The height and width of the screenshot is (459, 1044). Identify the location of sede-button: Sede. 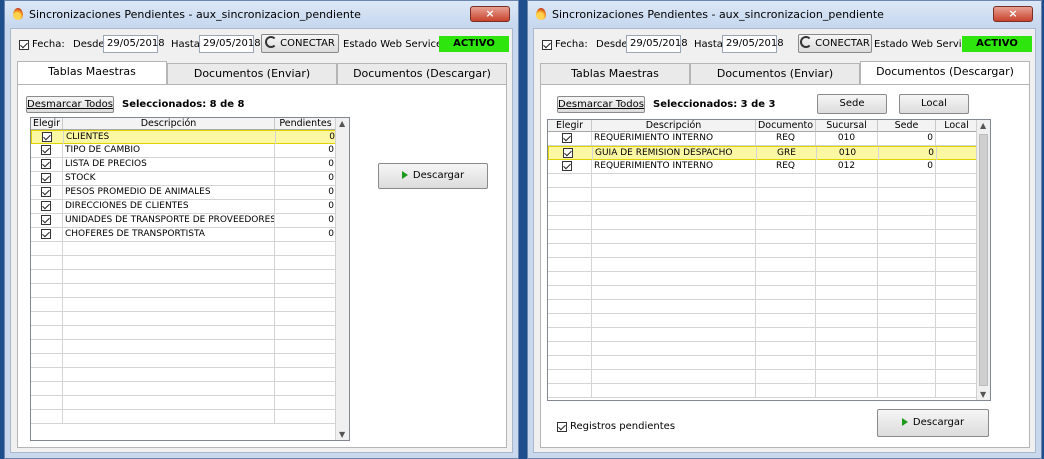
(852, 104).